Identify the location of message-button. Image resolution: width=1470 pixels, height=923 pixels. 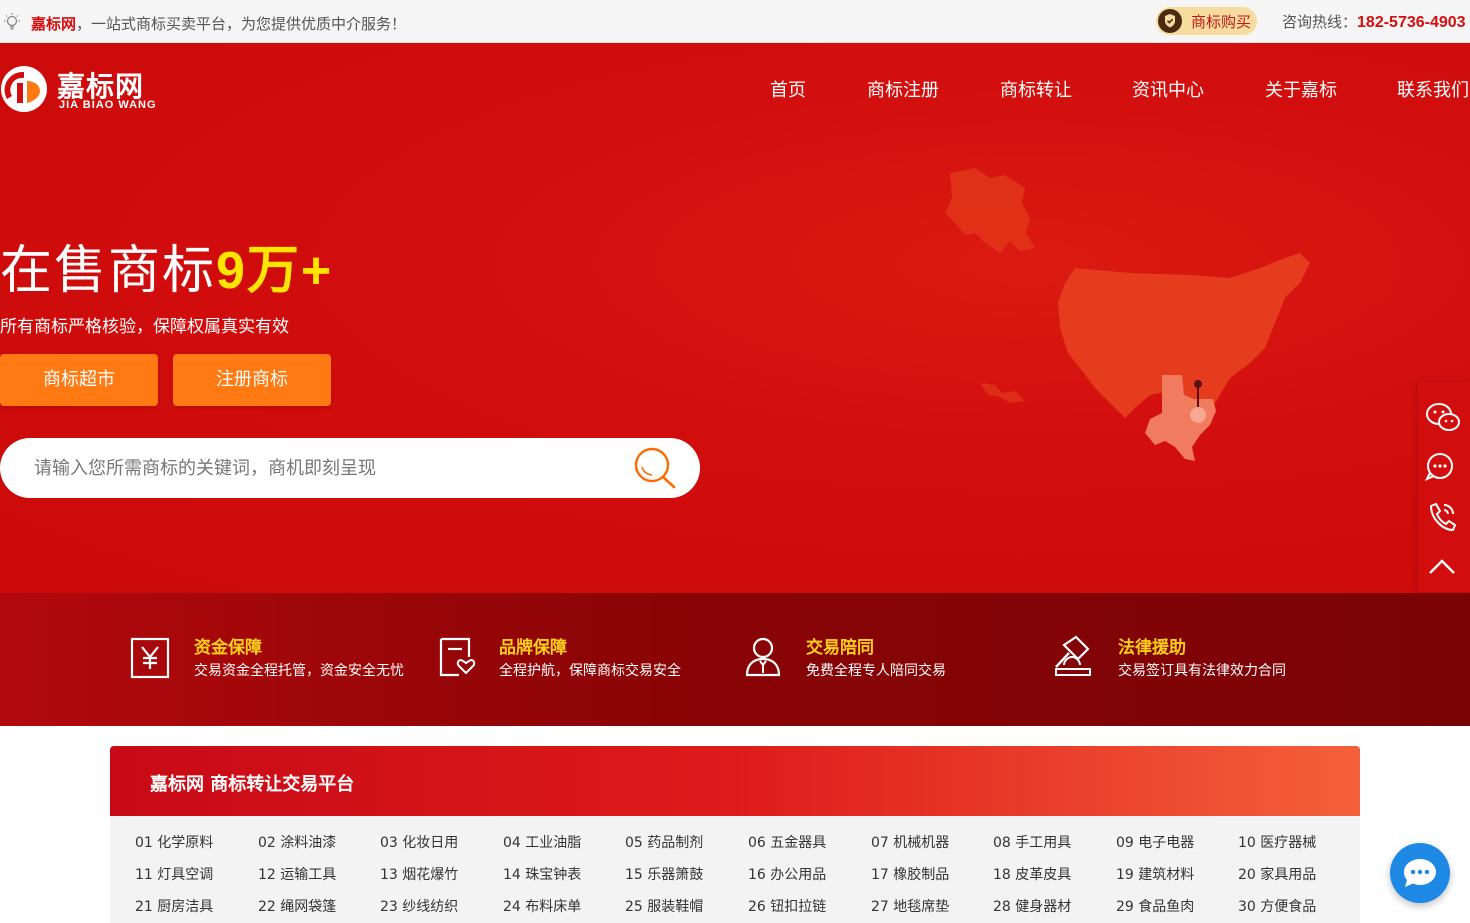
(1444, 467).